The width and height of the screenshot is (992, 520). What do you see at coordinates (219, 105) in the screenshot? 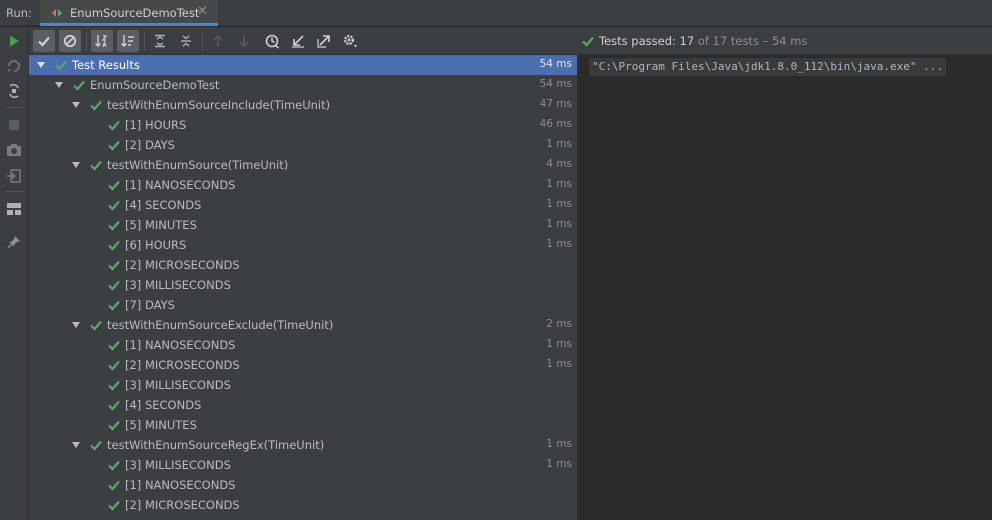
I see `test-name: testWithEnumSourceInclude(TimeUnit)` at bounding box center [219, 105].